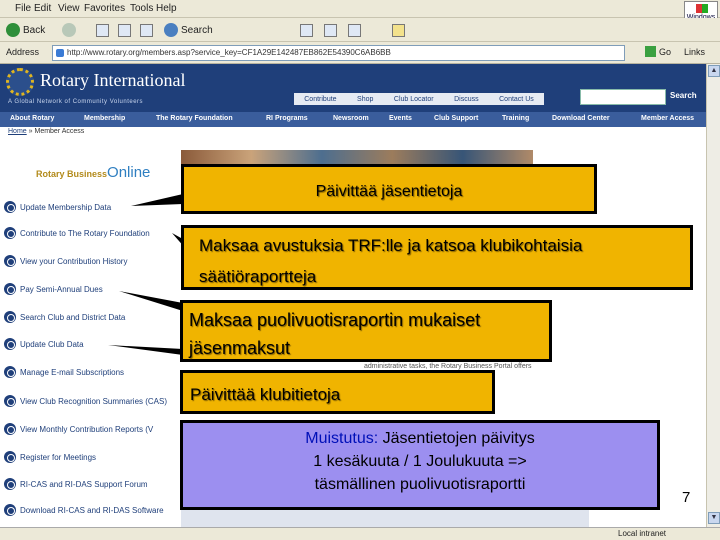 Image resolution: width=720 pixels, height=540 pixels. Describe the element at coordinates (258, 276) in the screenshot. I see `callout-text-line2: säätiöraportteja` at that location.